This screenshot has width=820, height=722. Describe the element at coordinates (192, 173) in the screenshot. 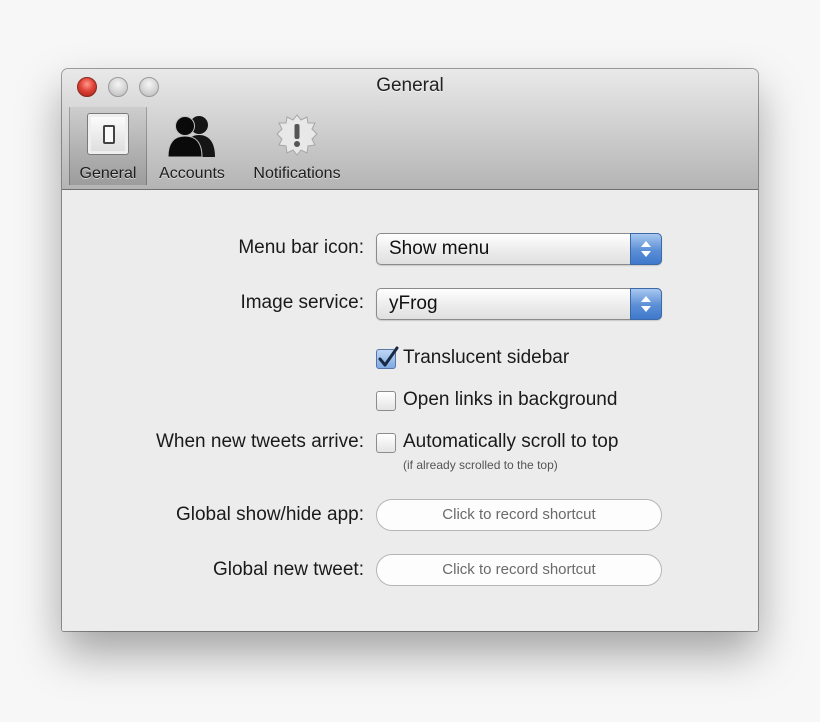

I see `tab-label: Accounts` at that location.